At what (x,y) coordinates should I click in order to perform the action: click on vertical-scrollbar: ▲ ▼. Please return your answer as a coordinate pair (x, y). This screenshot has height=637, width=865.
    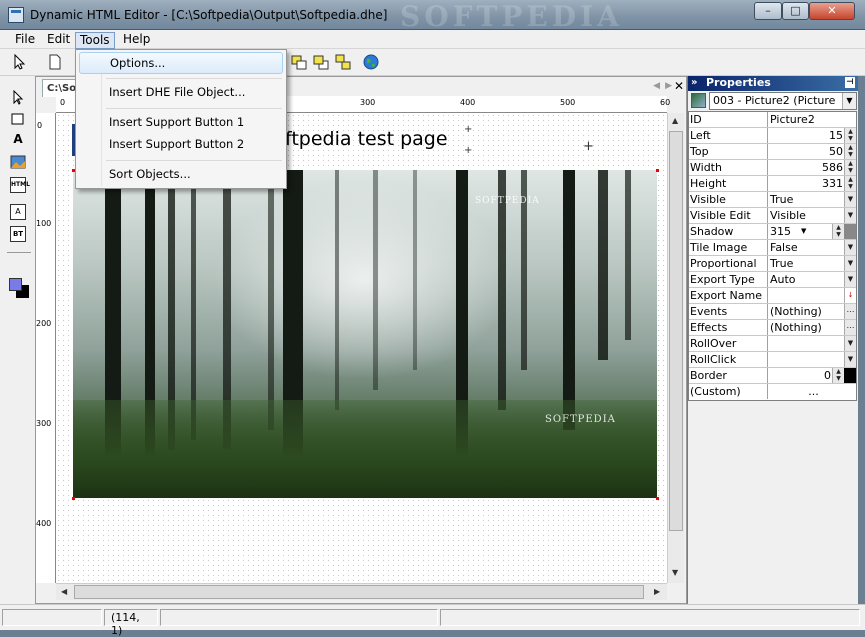
    Looking at the image, I should click on (675, 348).